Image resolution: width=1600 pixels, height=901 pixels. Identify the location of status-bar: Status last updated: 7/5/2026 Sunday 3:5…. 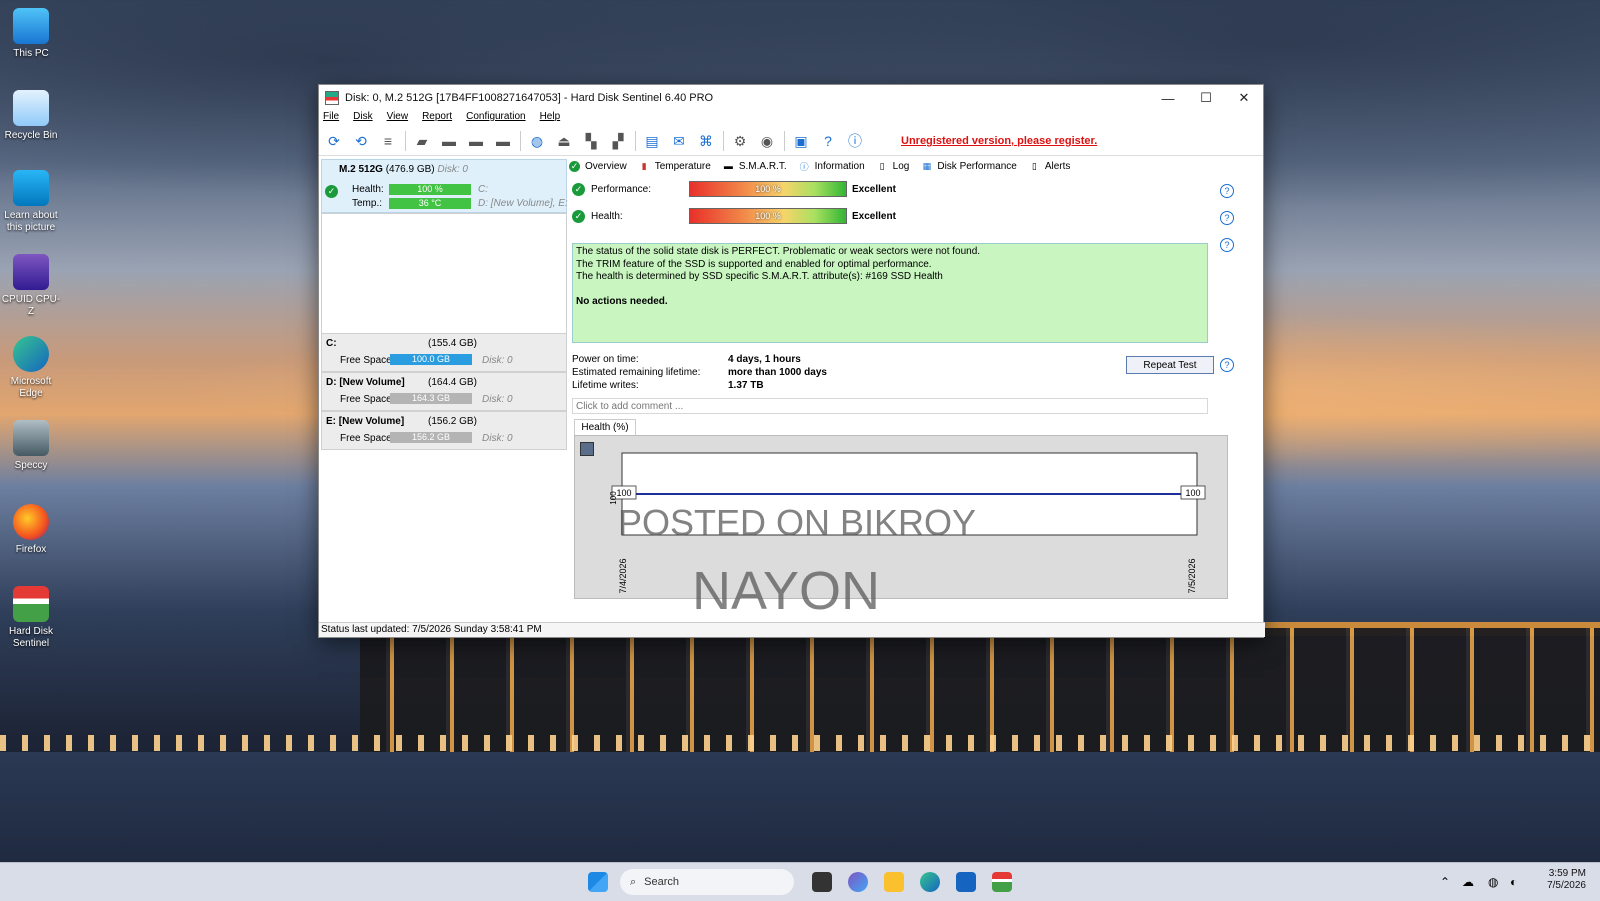
(792, 629).